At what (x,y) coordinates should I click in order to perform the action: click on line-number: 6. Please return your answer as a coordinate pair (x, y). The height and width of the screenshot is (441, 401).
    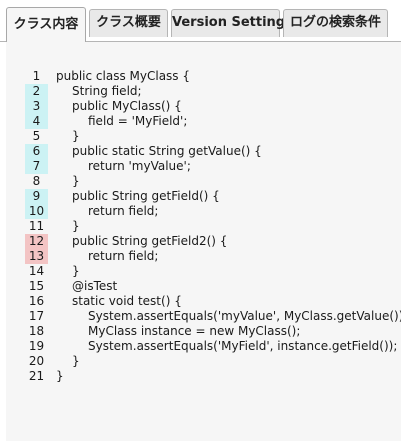
    Looking at the image, I should click on (36, 151).